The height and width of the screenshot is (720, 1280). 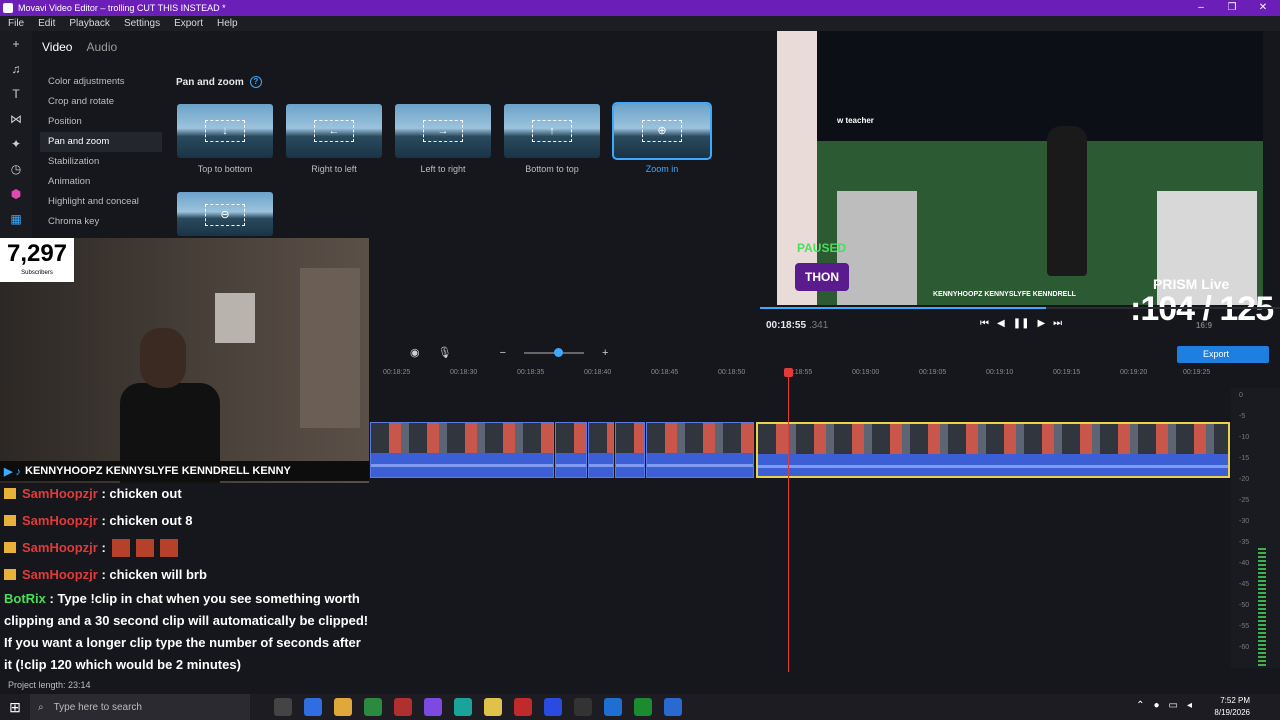 I want to click on preview-chat-overlay: w teacher, so click(x=855, y=120).